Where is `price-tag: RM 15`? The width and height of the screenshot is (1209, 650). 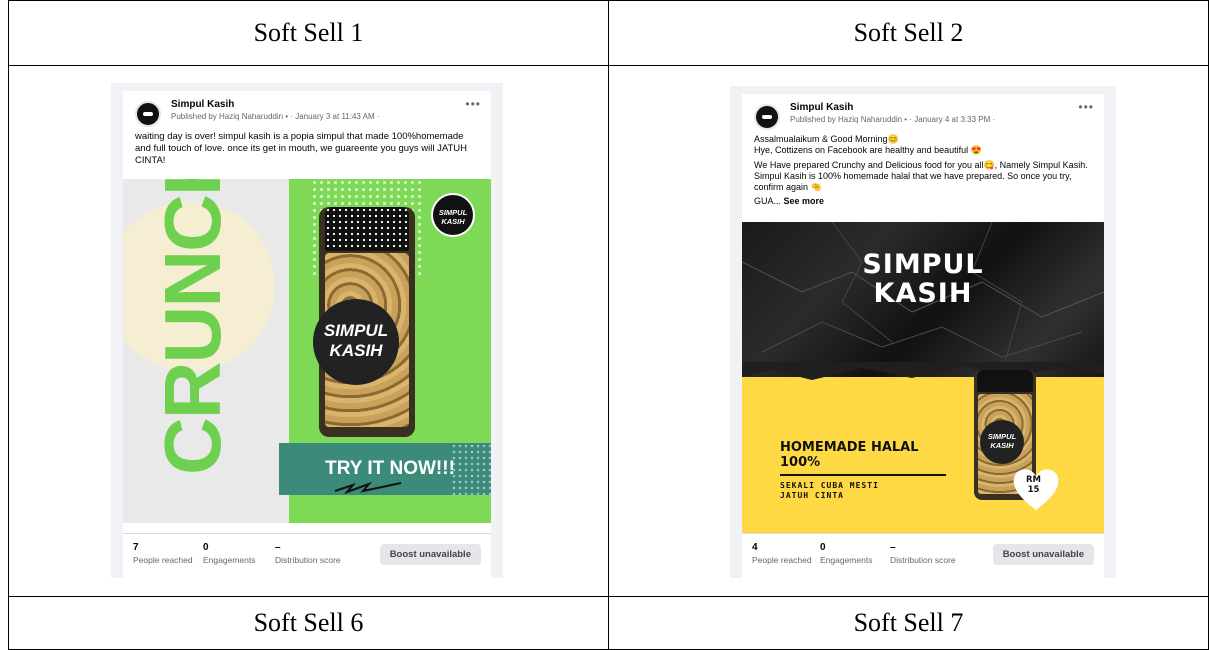 price-tag: RM 15 is located at coordinates (1034, 485).